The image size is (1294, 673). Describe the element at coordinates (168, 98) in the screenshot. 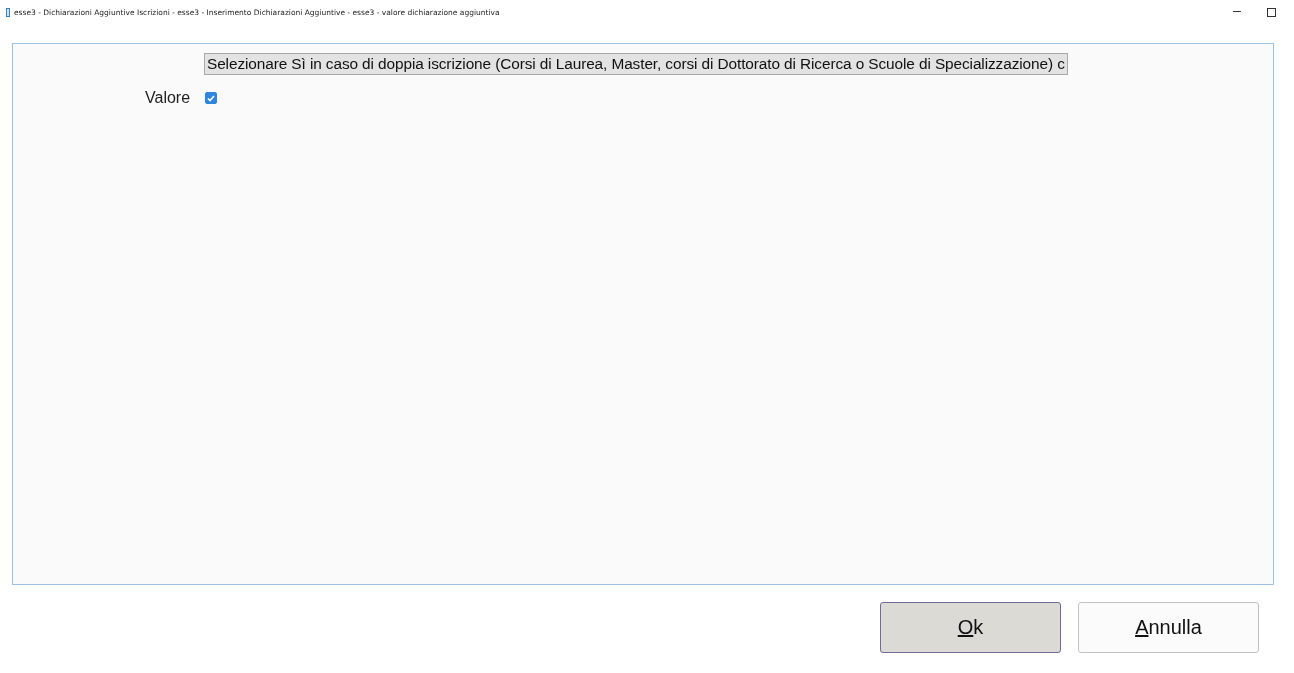

I see `field-label: Valore` at that location.